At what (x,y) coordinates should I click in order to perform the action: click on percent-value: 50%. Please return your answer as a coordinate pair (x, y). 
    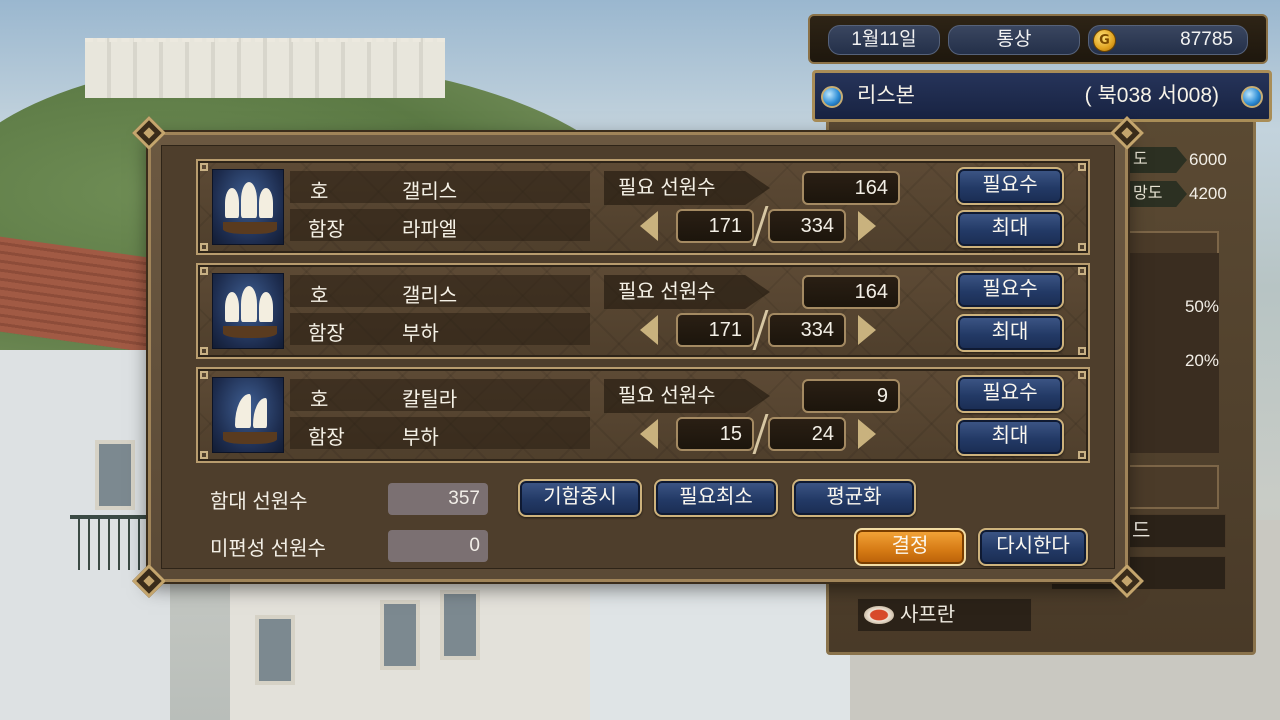
    Looking at the image, I should click on (1201, 306).